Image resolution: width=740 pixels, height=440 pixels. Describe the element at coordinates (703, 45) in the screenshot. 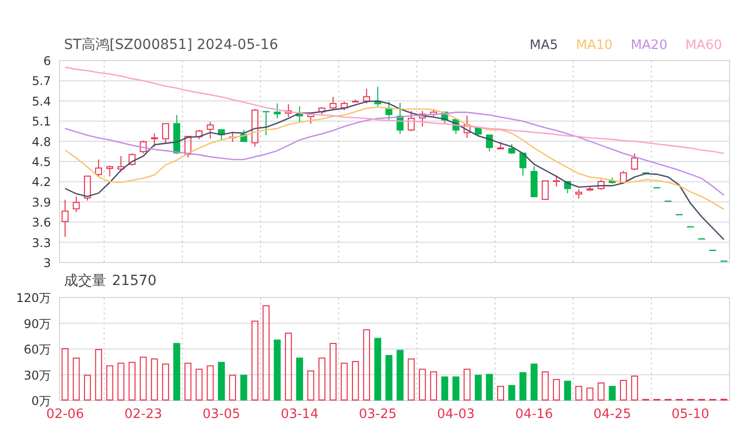

I see `legend-label: MA60` at that location.